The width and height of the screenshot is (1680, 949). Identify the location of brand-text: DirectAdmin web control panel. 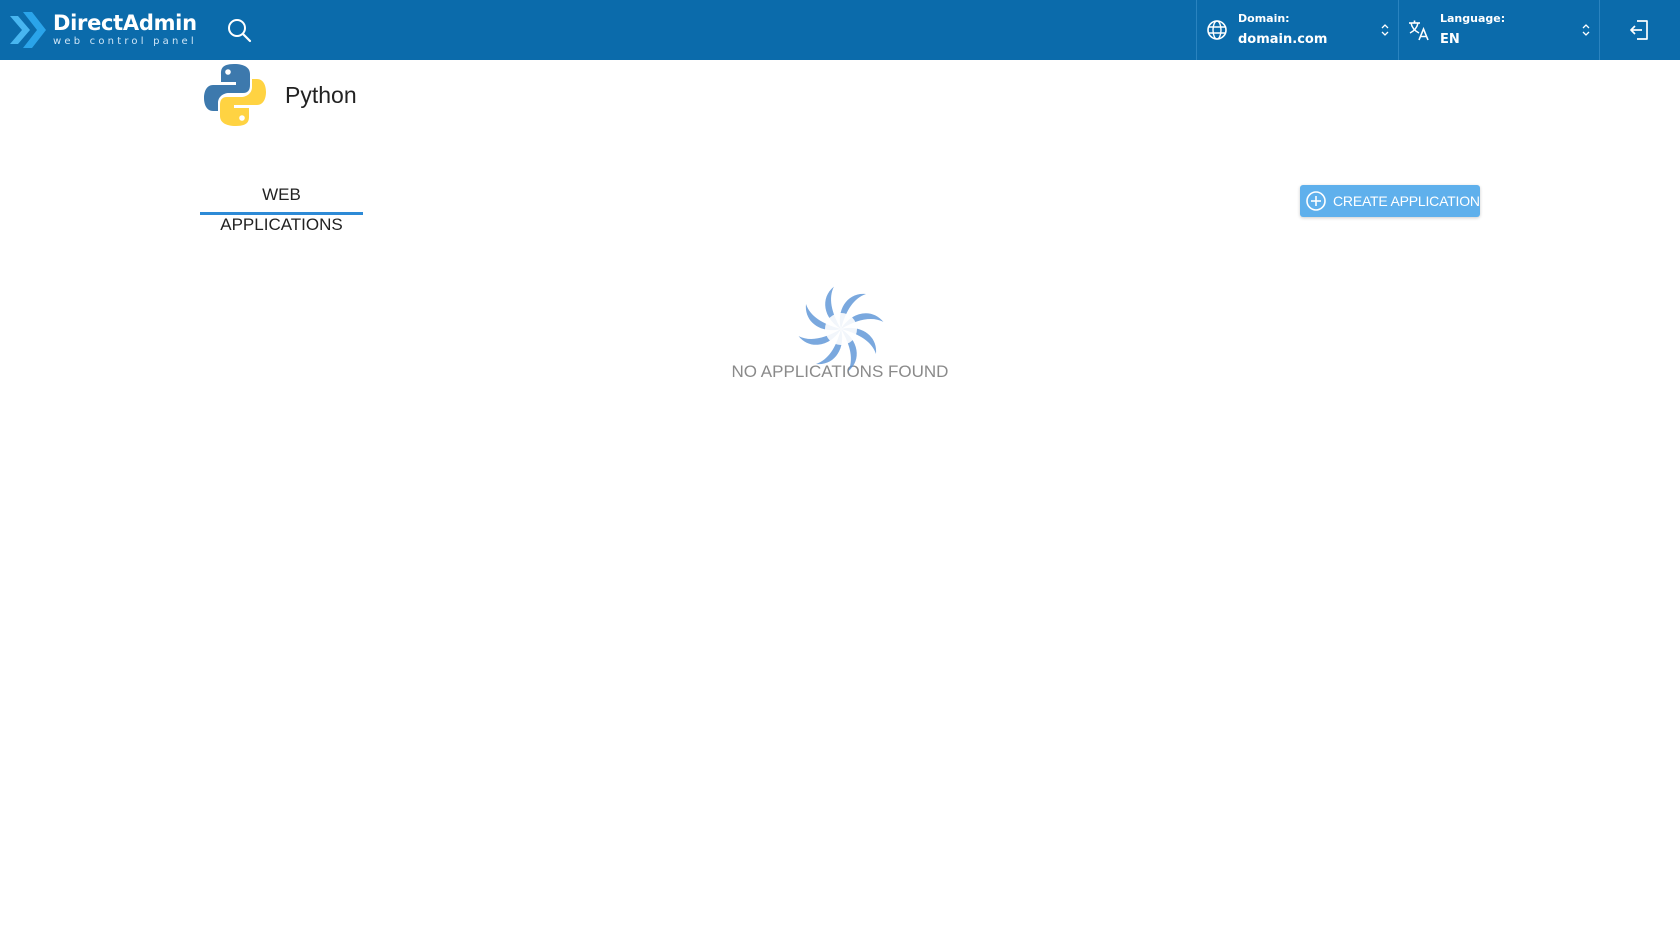
(125, 30).